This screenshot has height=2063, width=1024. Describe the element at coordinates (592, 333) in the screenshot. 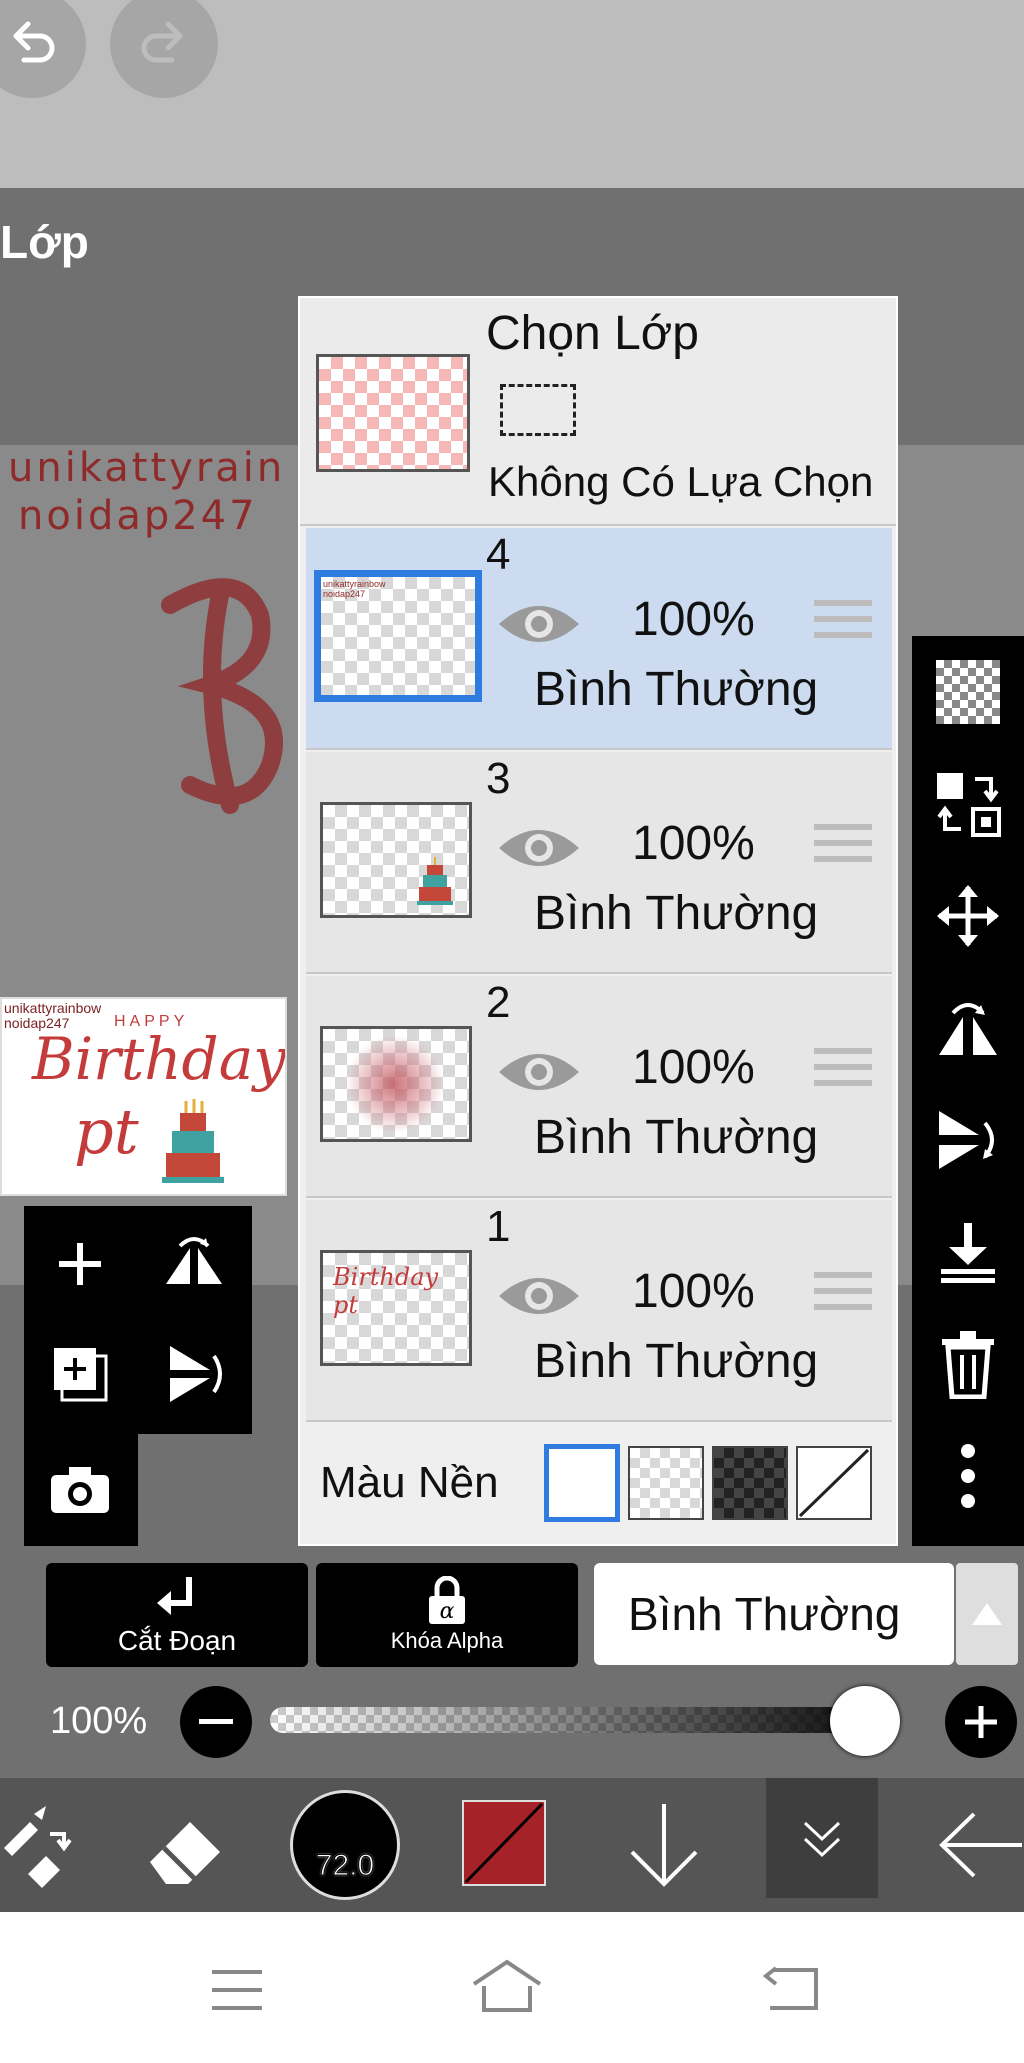

I see `selection-title: Chọn Lớp` at that location.